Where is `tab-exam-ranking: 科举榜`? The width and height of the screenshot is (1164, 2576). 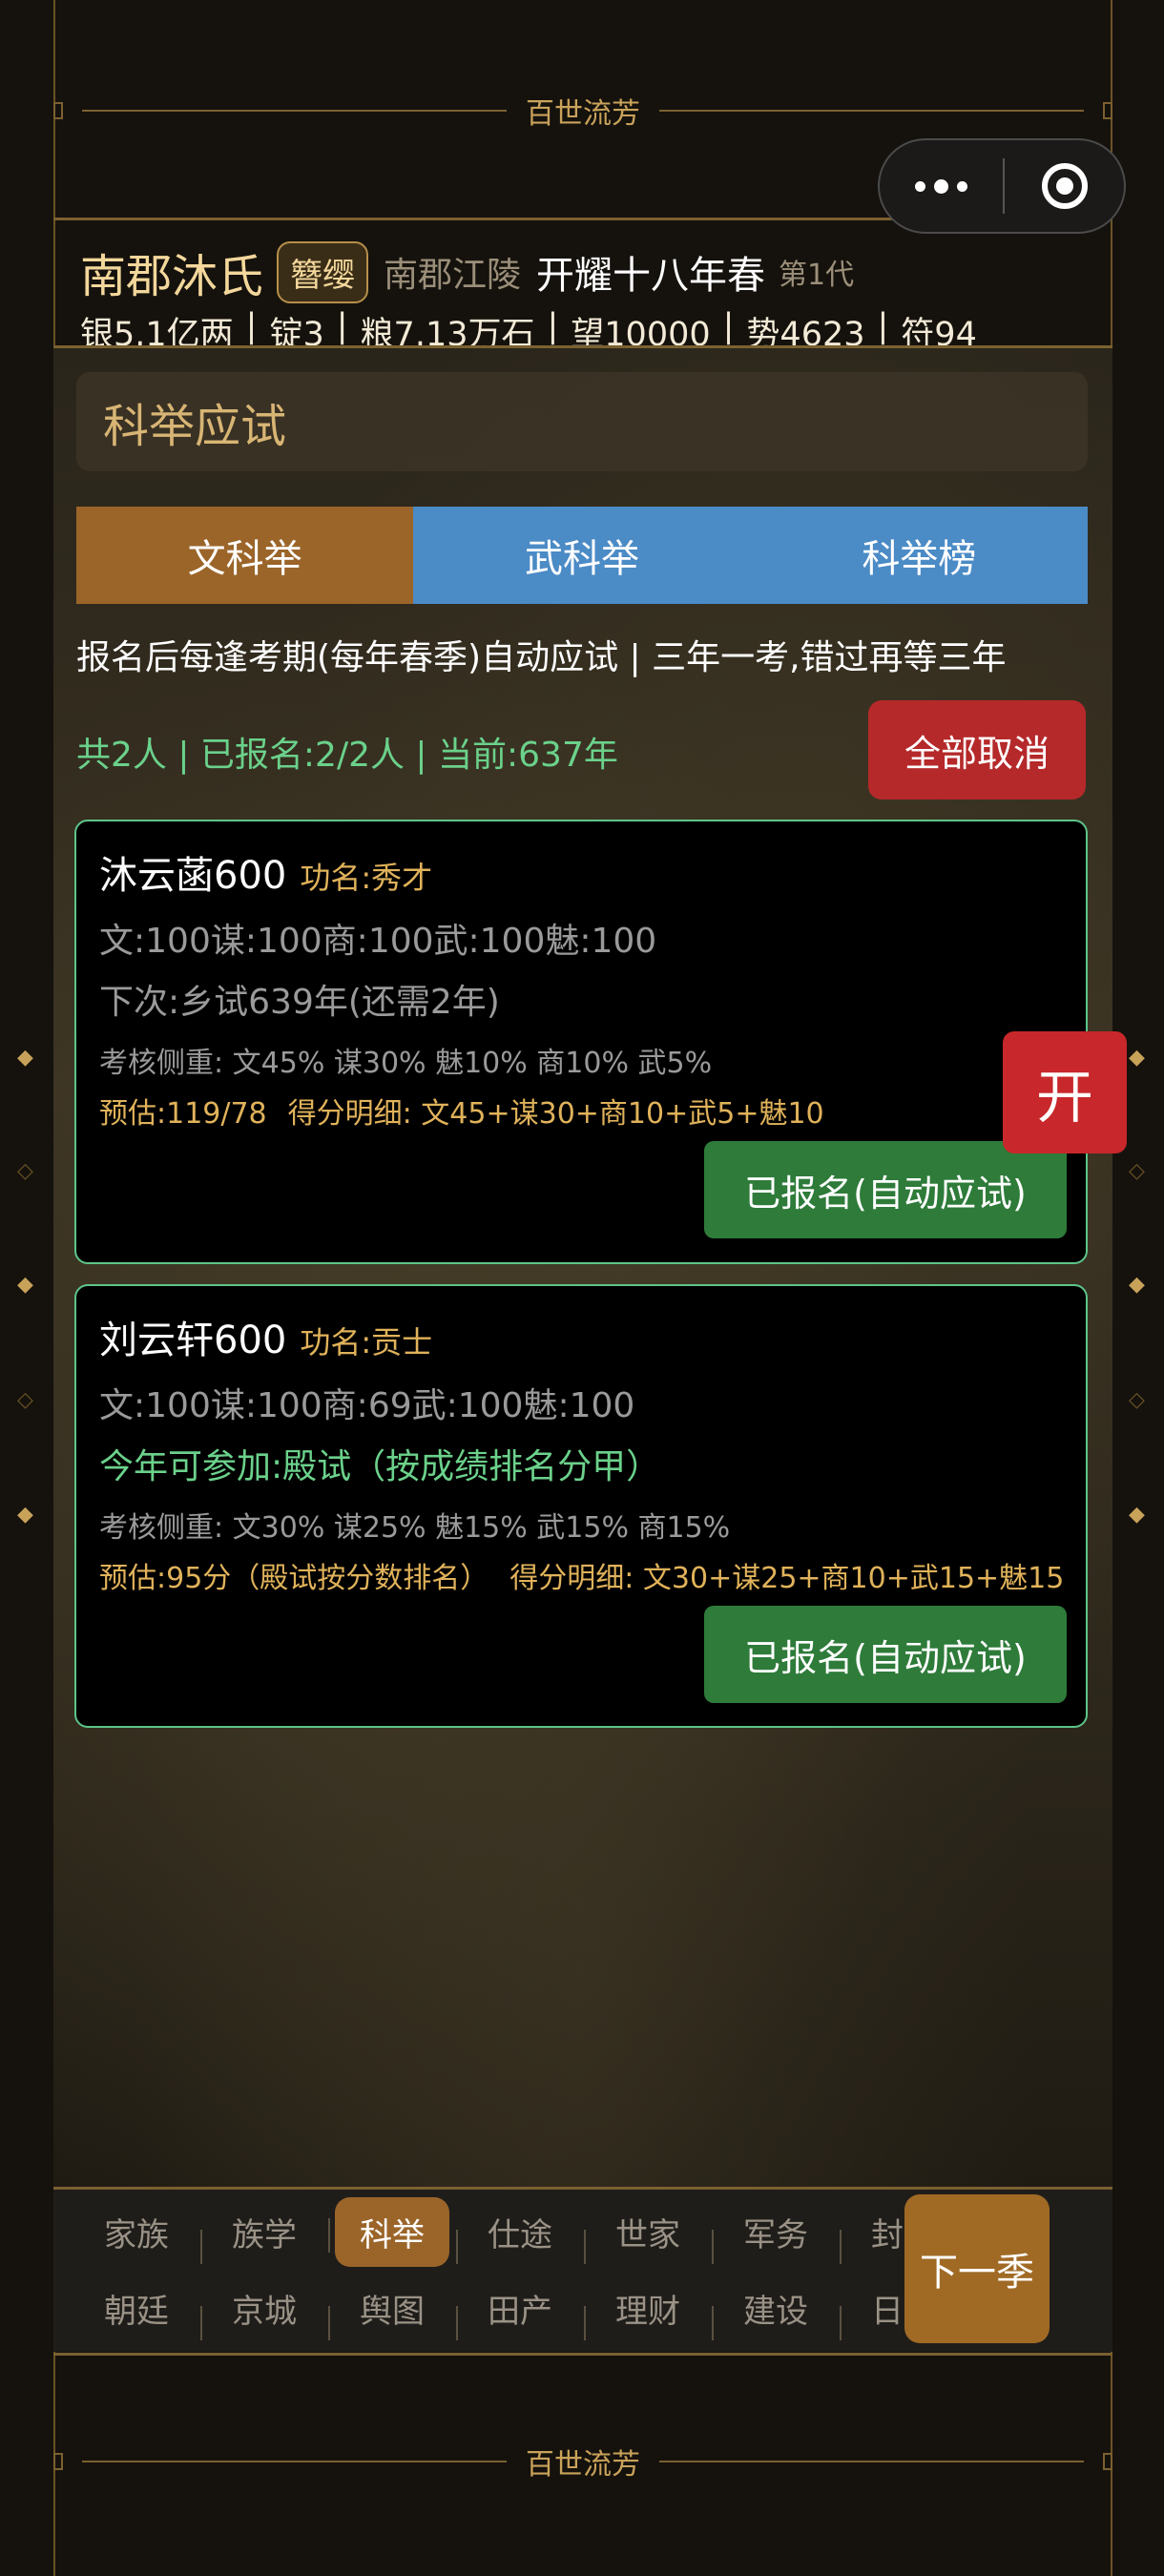
tab-exam-ranking: 科举榜 is located at coordinates (919, 555).